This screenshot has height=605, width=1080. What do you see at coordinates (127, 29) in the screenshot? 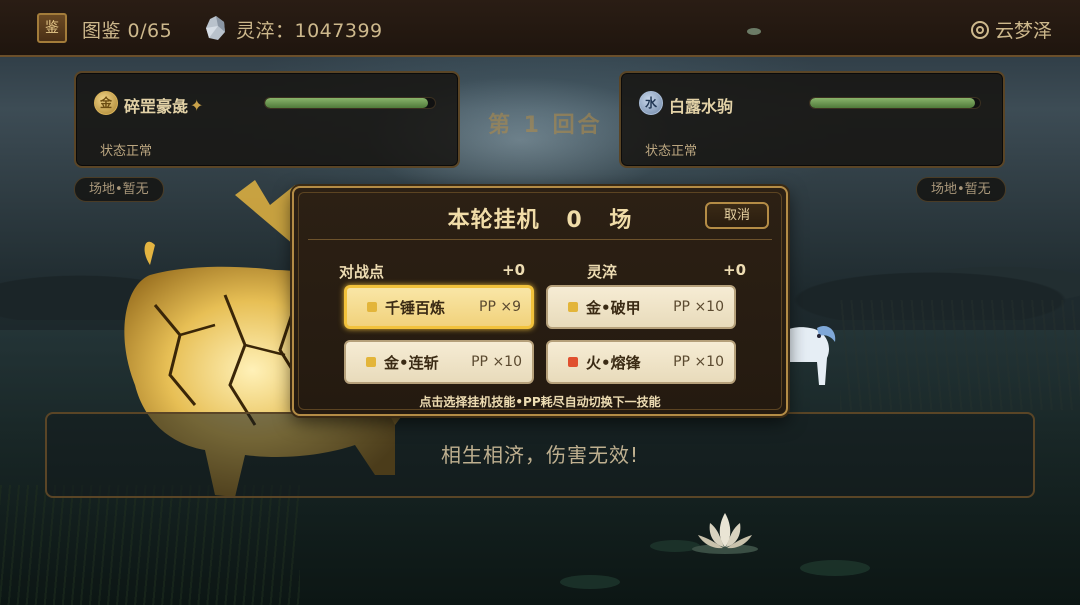
I see `collection-counter: 图鉴 0/65` at bounding box center [127, 29].